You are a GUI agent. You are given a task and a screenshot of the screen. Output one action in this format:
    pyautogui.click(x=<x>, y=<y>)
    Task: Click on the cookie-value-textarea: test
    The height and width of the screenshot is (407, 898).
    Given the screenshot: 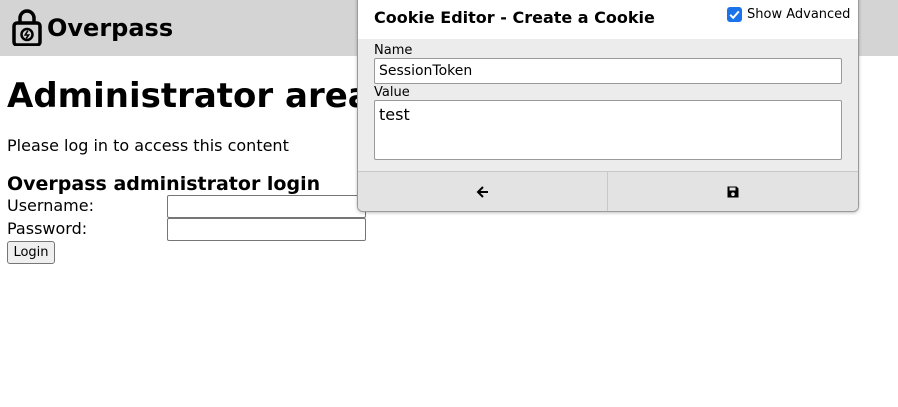 What is the action you would take?
    pyautogui.click(x=608, y=130)
    